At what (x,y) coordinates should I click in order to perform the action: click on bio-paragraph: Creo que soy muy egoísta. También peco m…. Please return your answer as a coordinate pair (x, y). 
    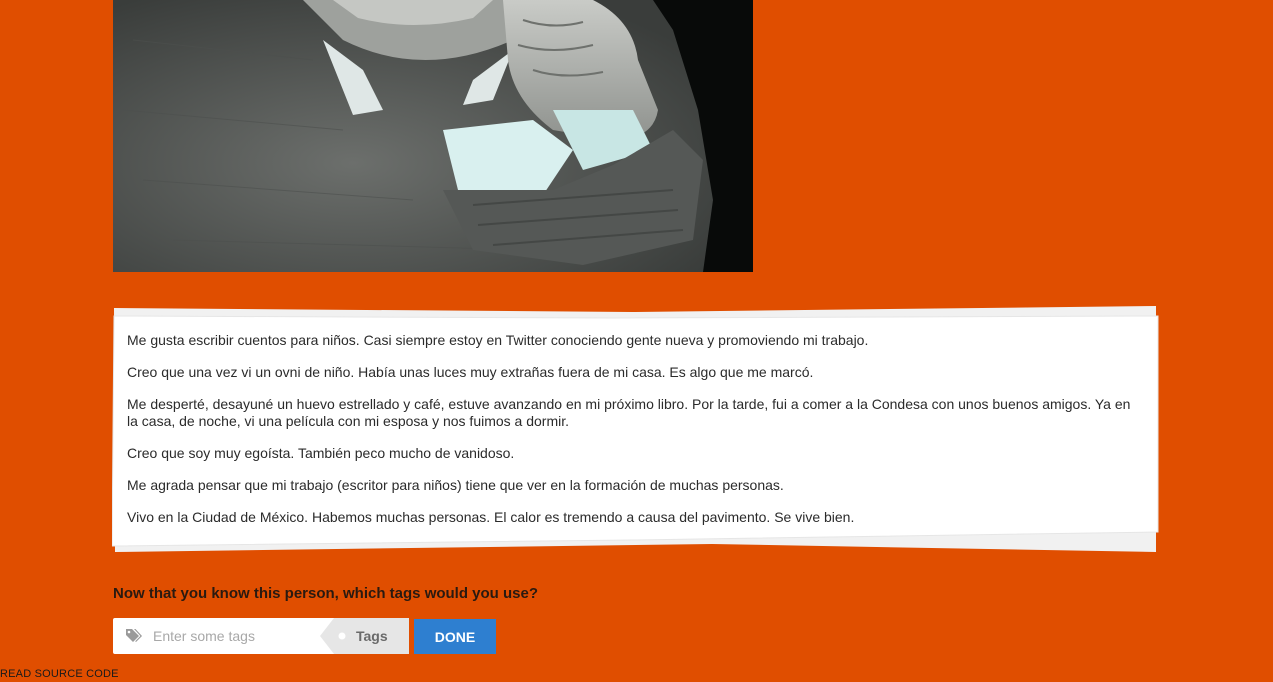
    Looking at the image, I should click on (321, 453).